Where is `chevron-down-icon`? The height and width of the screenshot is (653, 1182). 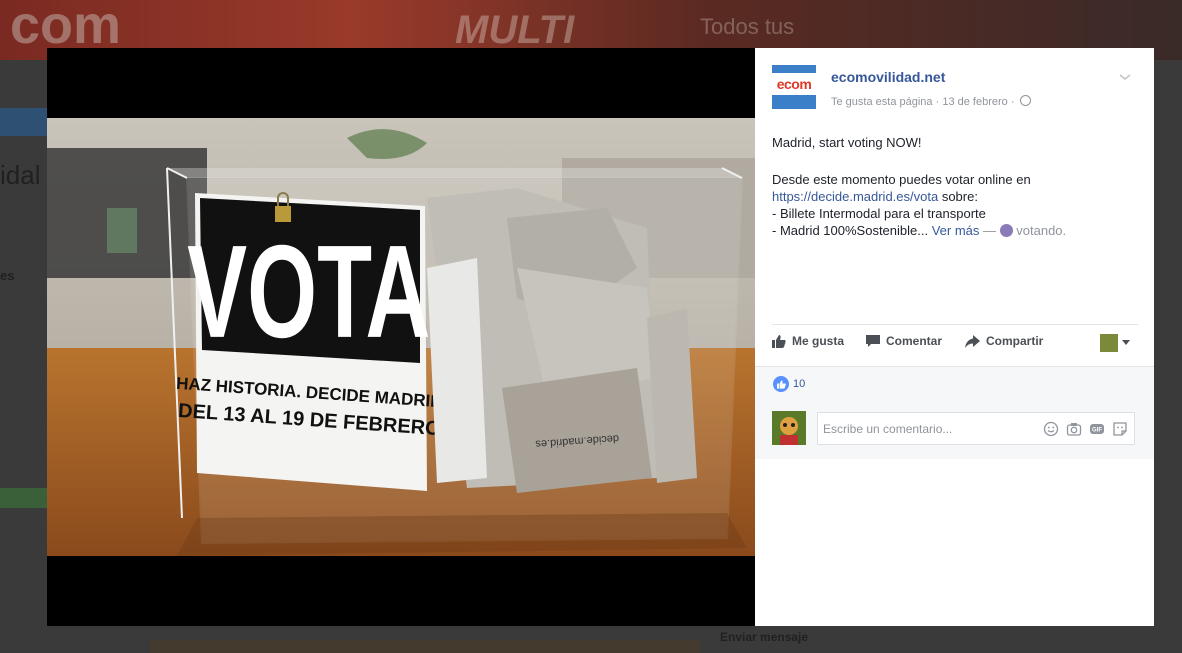 chevron-down-icon is located at coordinates (1125, 77).